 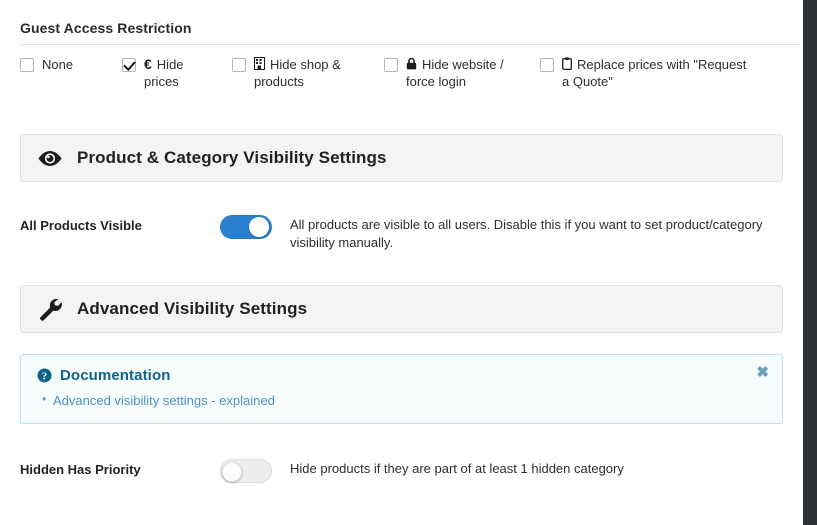 I want to click on all-products-visible-label: All Products Visible, so click(x=81, y=225).